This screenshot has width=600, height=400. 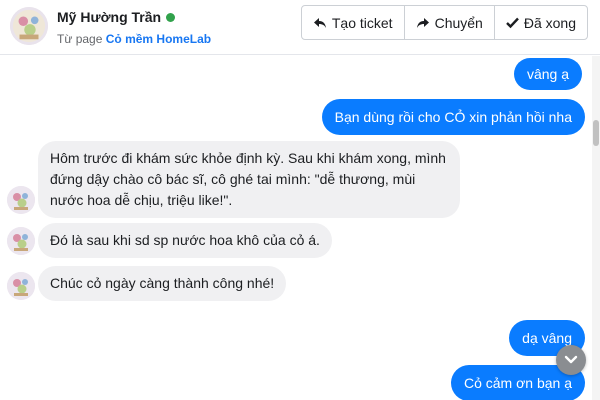 I want to click on create-ticket-button: Tạo ticket, so click(x=353, y=22).